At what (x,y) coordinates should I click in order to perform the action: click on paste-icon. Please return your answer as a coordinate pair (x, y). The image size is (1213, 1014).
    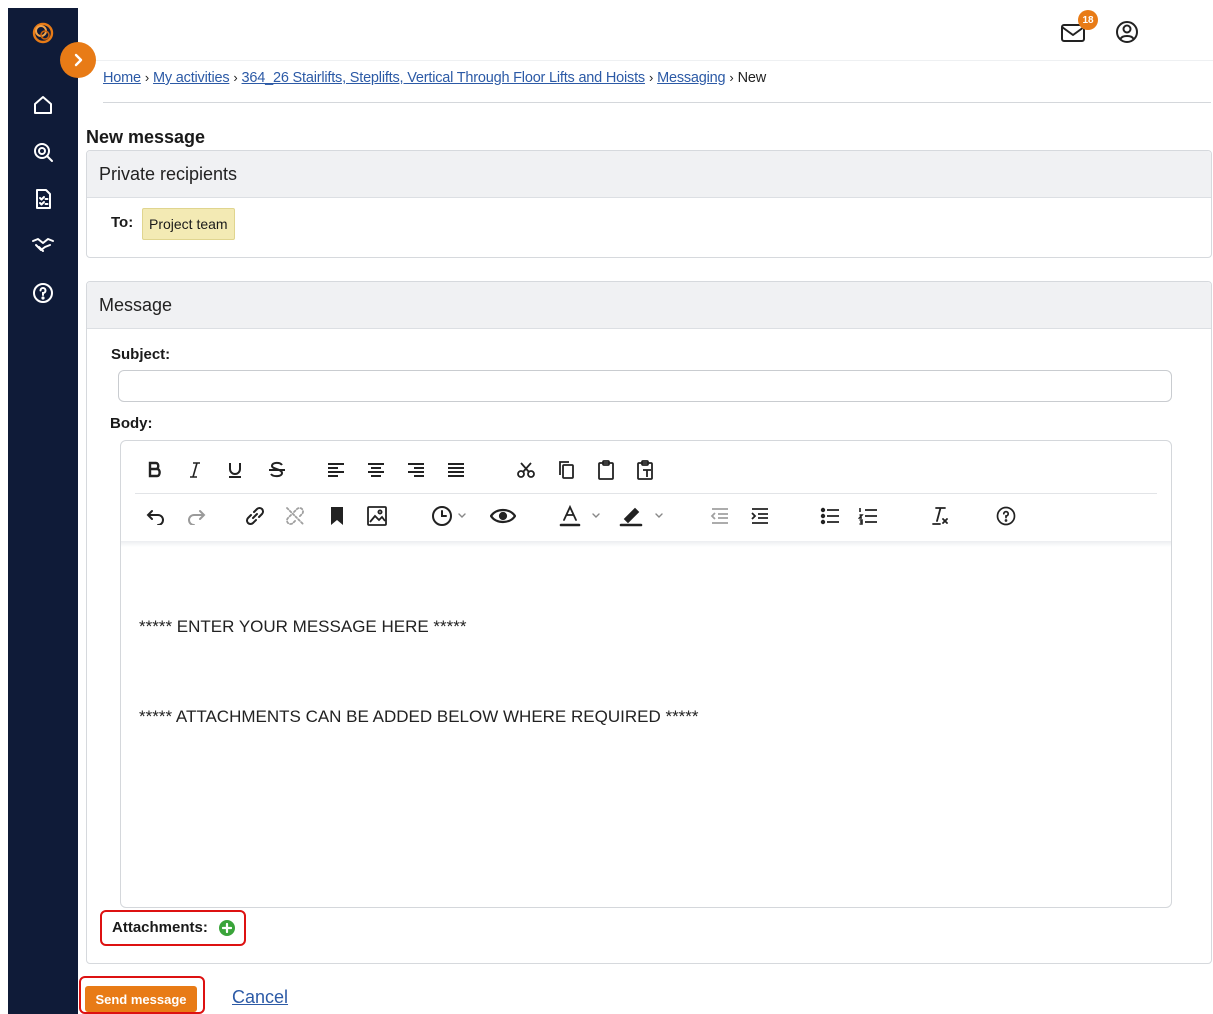
    Looking at the image, I should click on (606, 470).